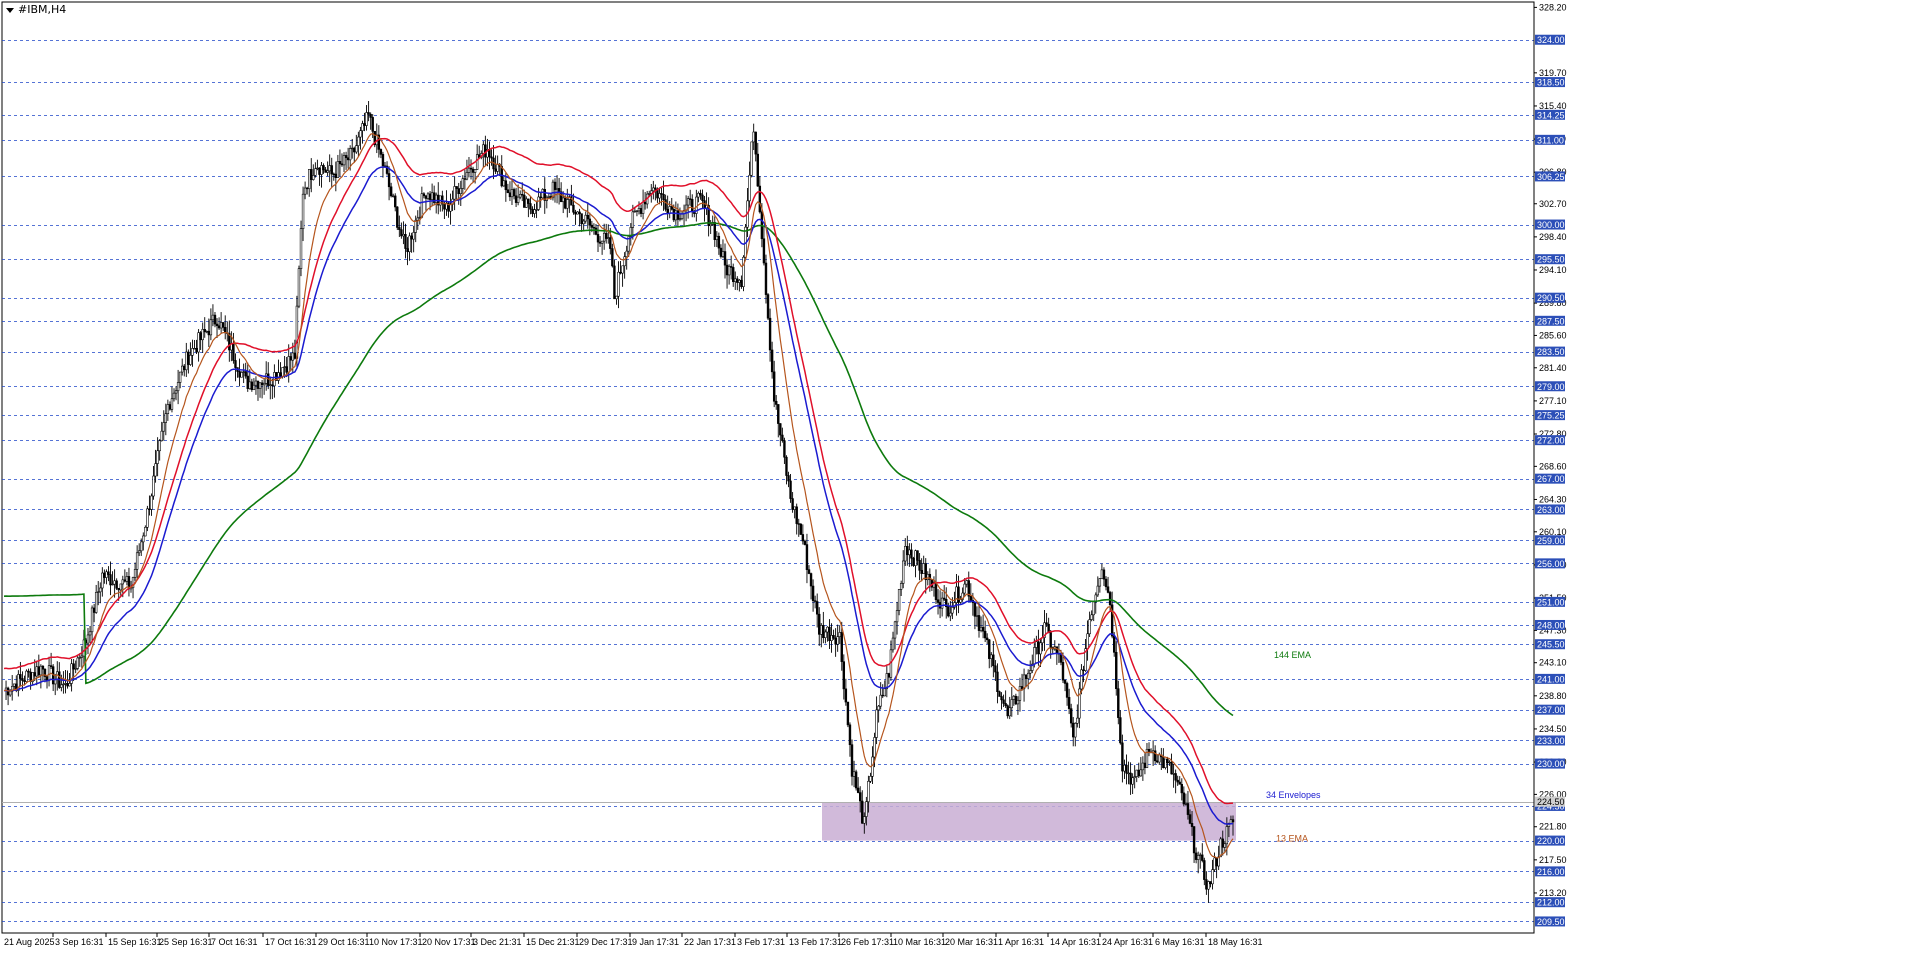  I want to click on level-tag-label: 318.50, so click(1551, 83).